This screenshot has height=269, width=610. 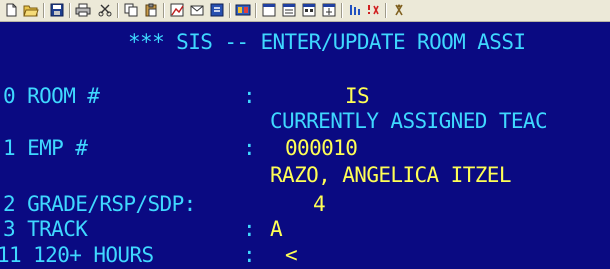 I want to click on hours-value: <, so click(x=291, y=255).